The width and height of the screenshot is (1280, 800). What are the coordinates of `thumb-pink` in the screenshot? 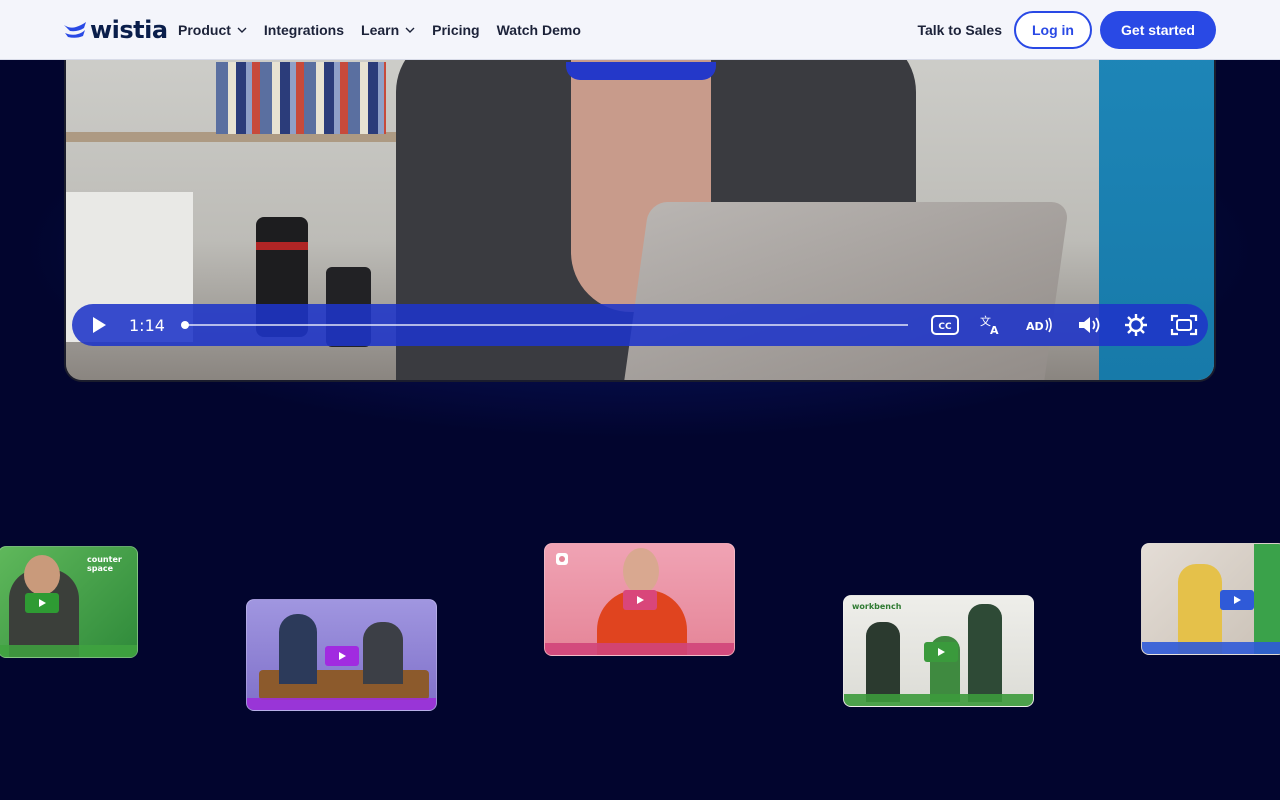 It's located at (639, 599).